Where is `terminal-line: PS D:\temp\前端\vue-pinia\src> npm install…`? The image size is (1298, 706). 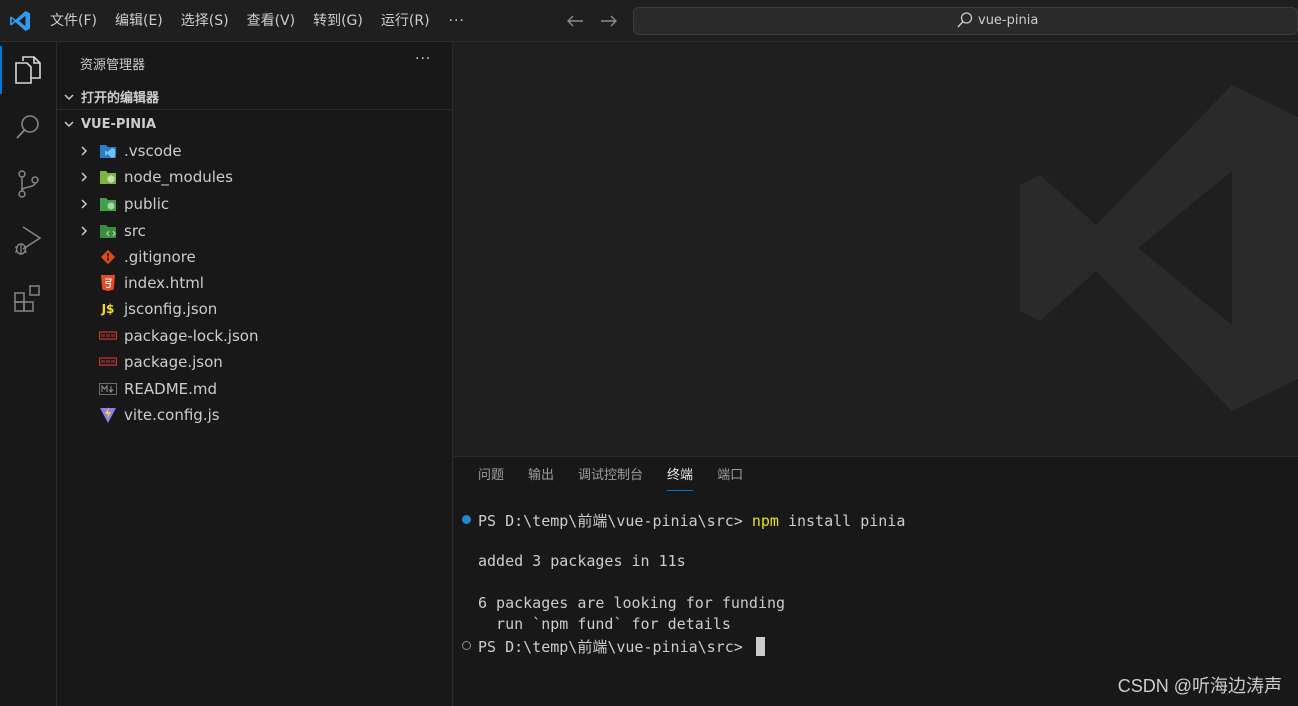
terminal-line: PS D:\temp\前端\vue-pinia\src> npm install… is located at coordinates (691, 520).